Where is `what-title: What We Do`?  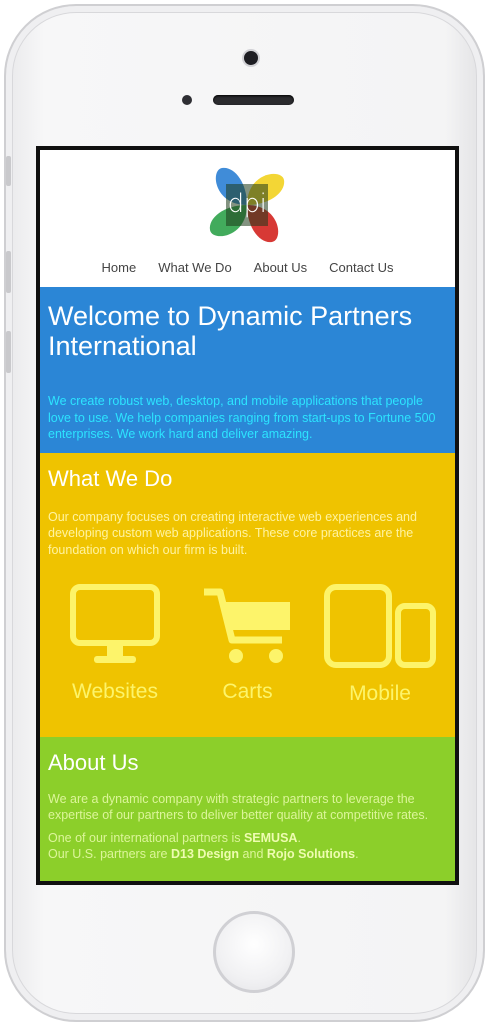
what-title: What We Do is located at coordinates (110, 478).